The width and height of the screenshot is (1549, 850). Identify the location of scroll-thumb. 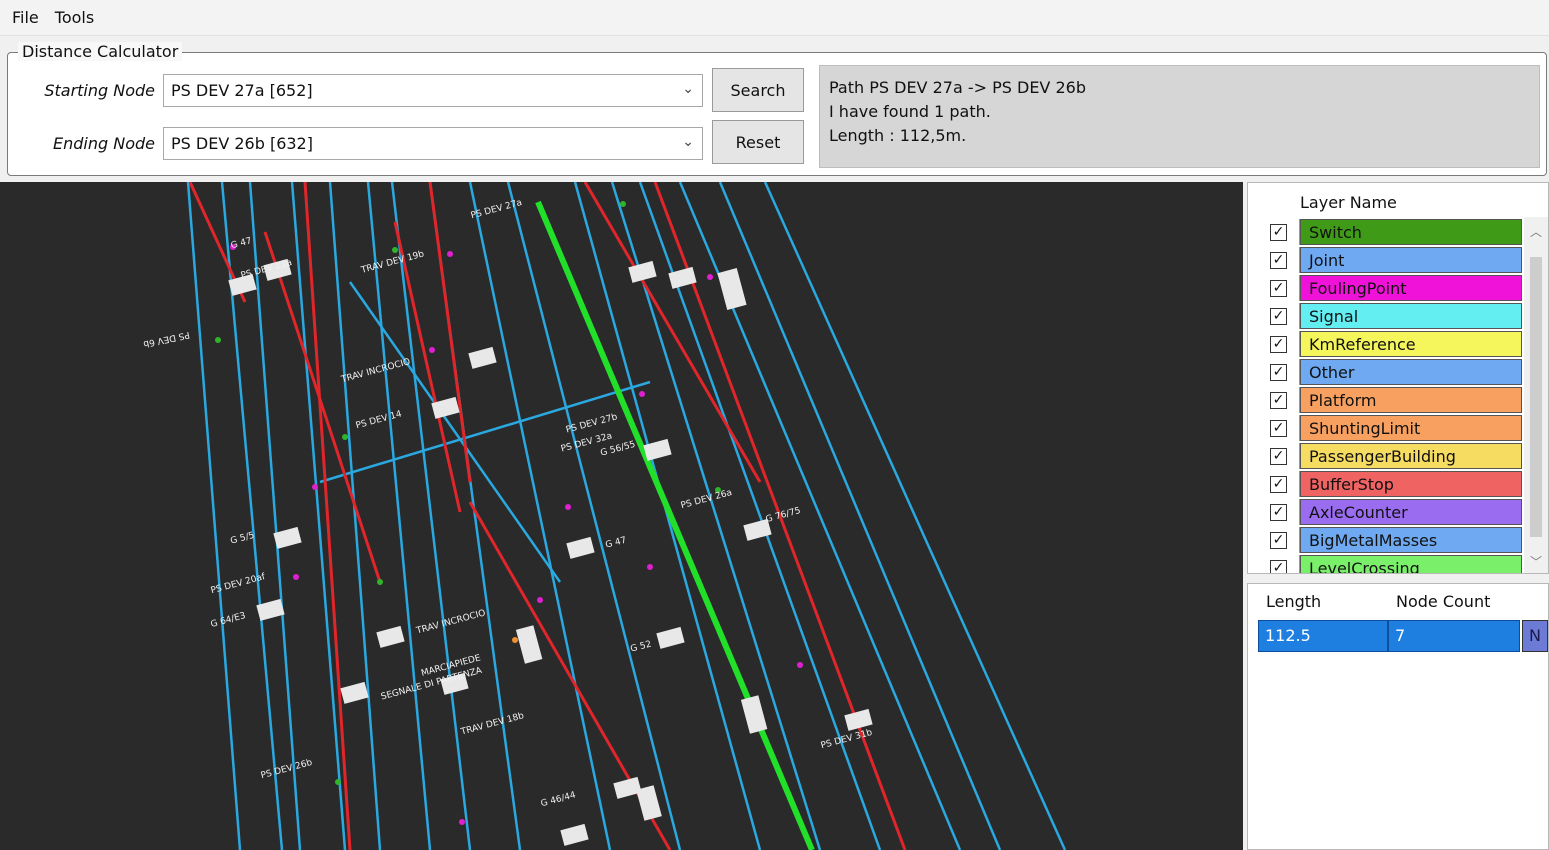
(1536, 397).